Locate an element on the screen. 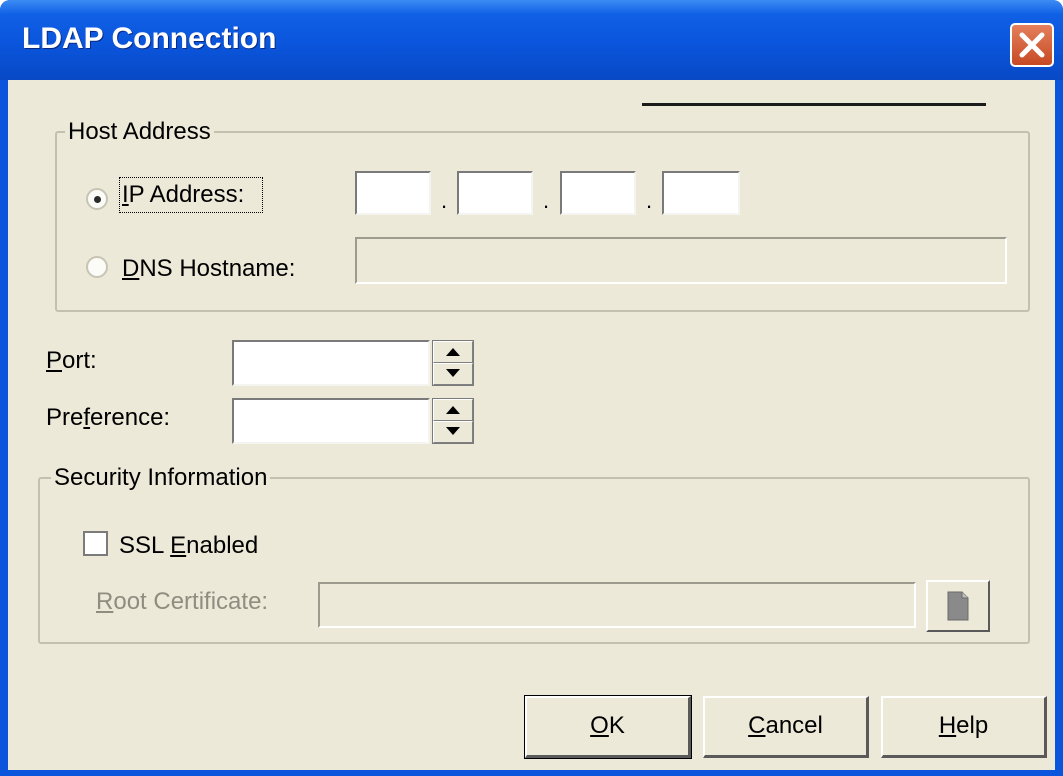 This screenshot has height=776, width=1063. preference-input is located at coordinates (331, 421).